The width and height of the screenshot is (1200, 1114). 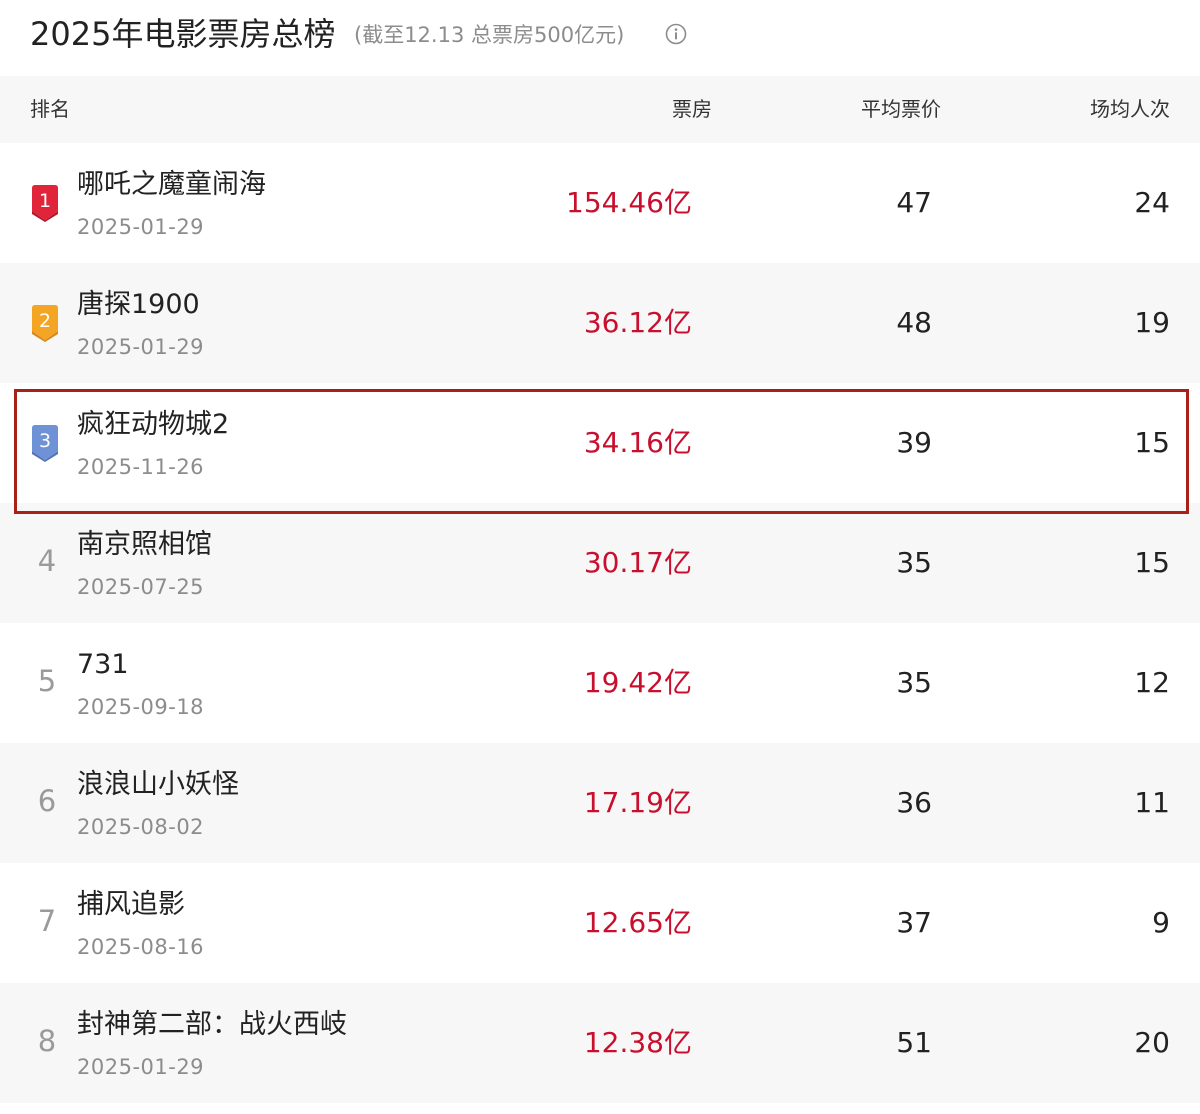 I want to click on release-date: 2025-08-02, so click(x=141, y=827).